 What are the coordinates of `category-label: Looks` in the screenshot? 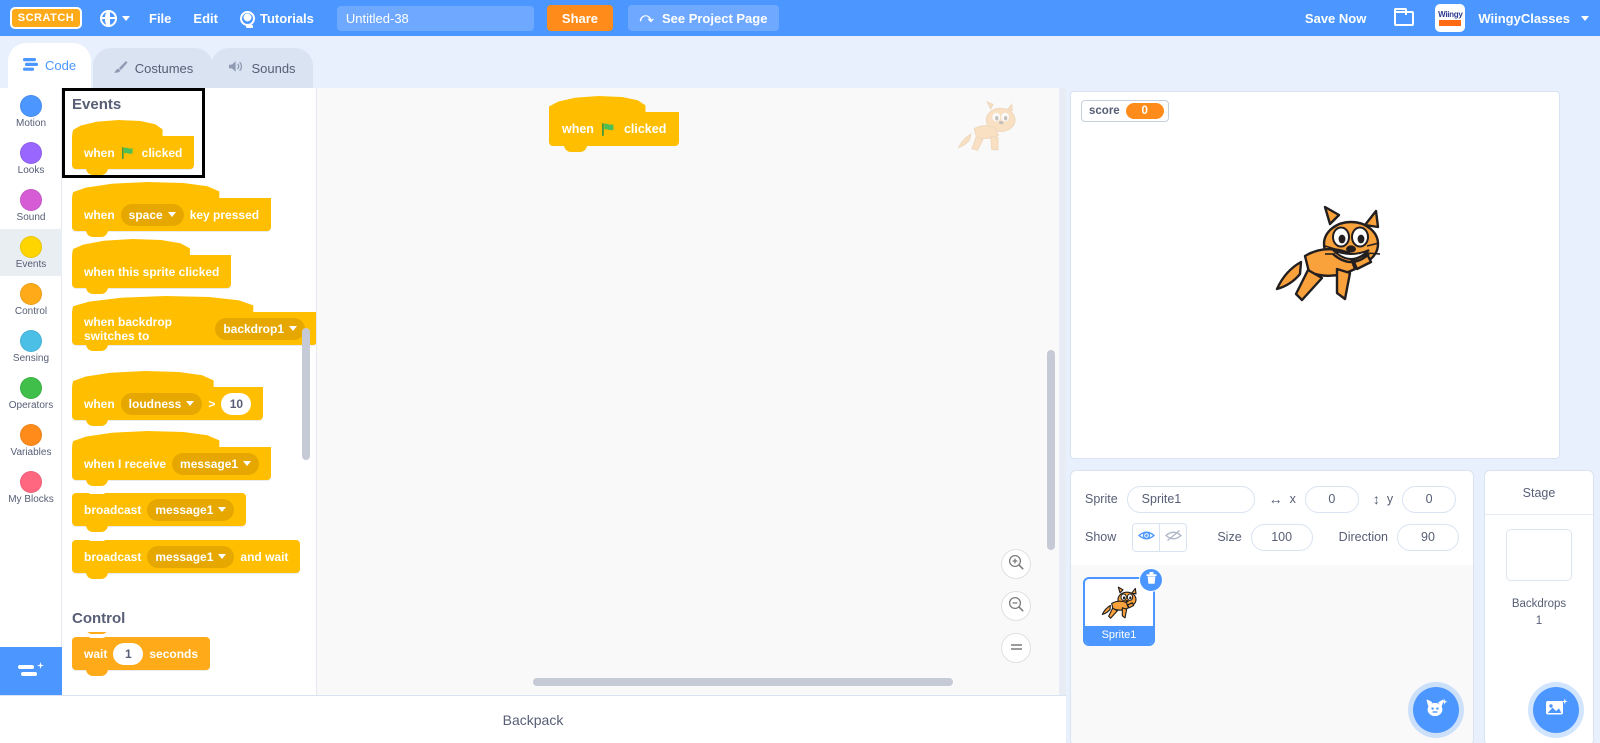 It's located at (31, 170).